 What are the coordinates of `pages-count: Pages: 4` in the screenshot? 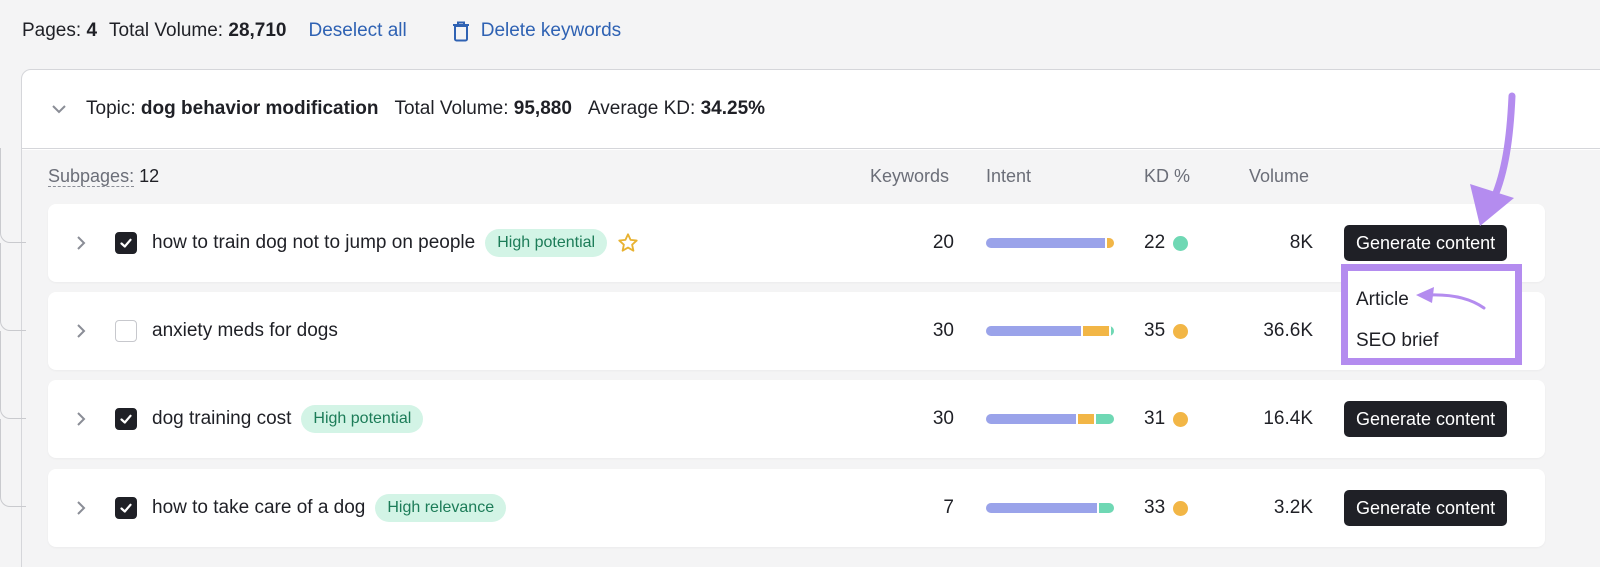 It's located at (60, 30).